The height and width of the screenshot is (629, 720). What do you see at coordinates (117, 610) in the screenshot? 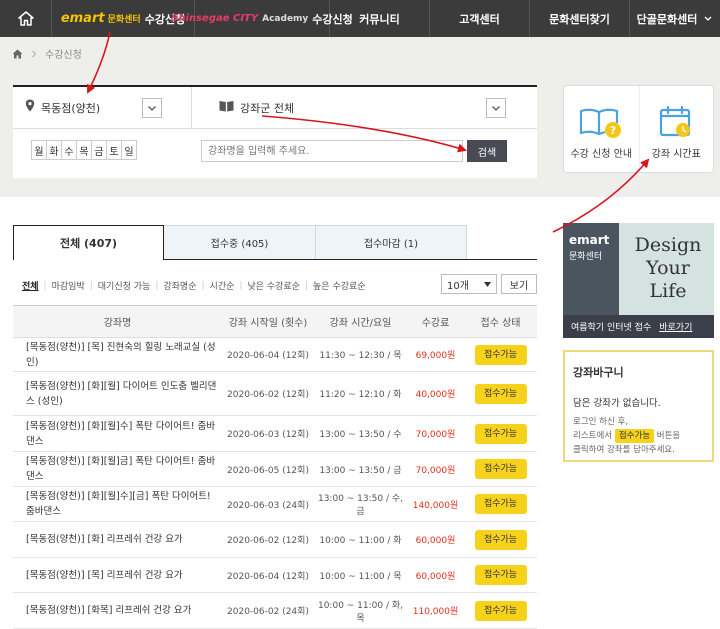
I see `course-name: [목동점(양천)] [화목] 리프레쉬 건강 요가` at bounding box center [117, 610].